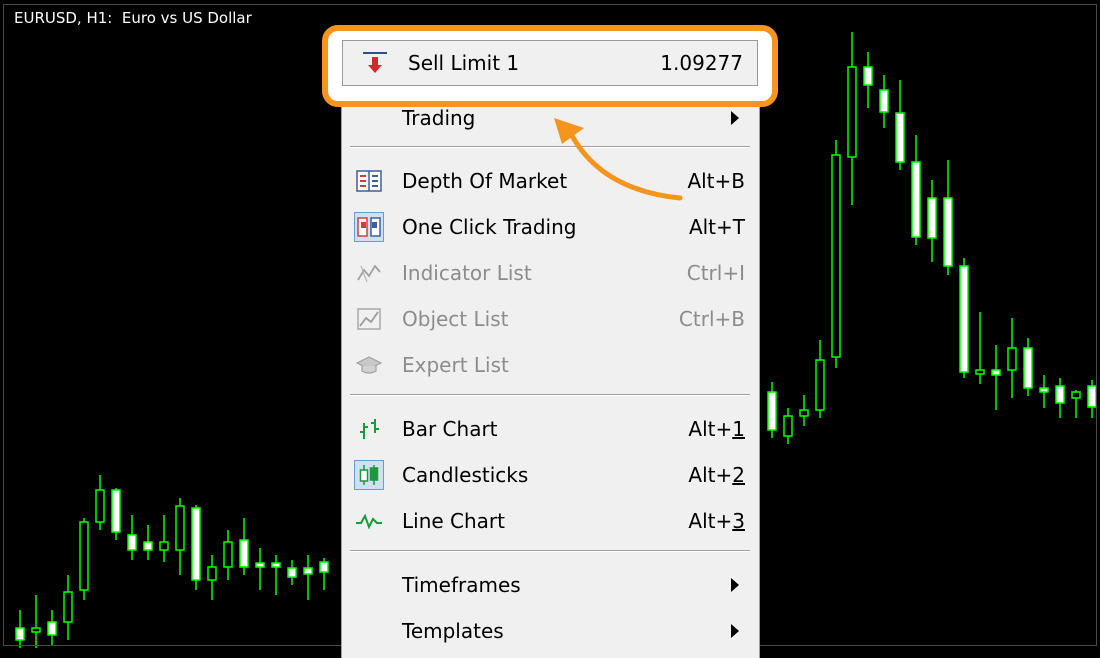  Describe the element at coordinates (467, 273) in the screenshot. I see `menu-item-label: Indicator List` at that location.